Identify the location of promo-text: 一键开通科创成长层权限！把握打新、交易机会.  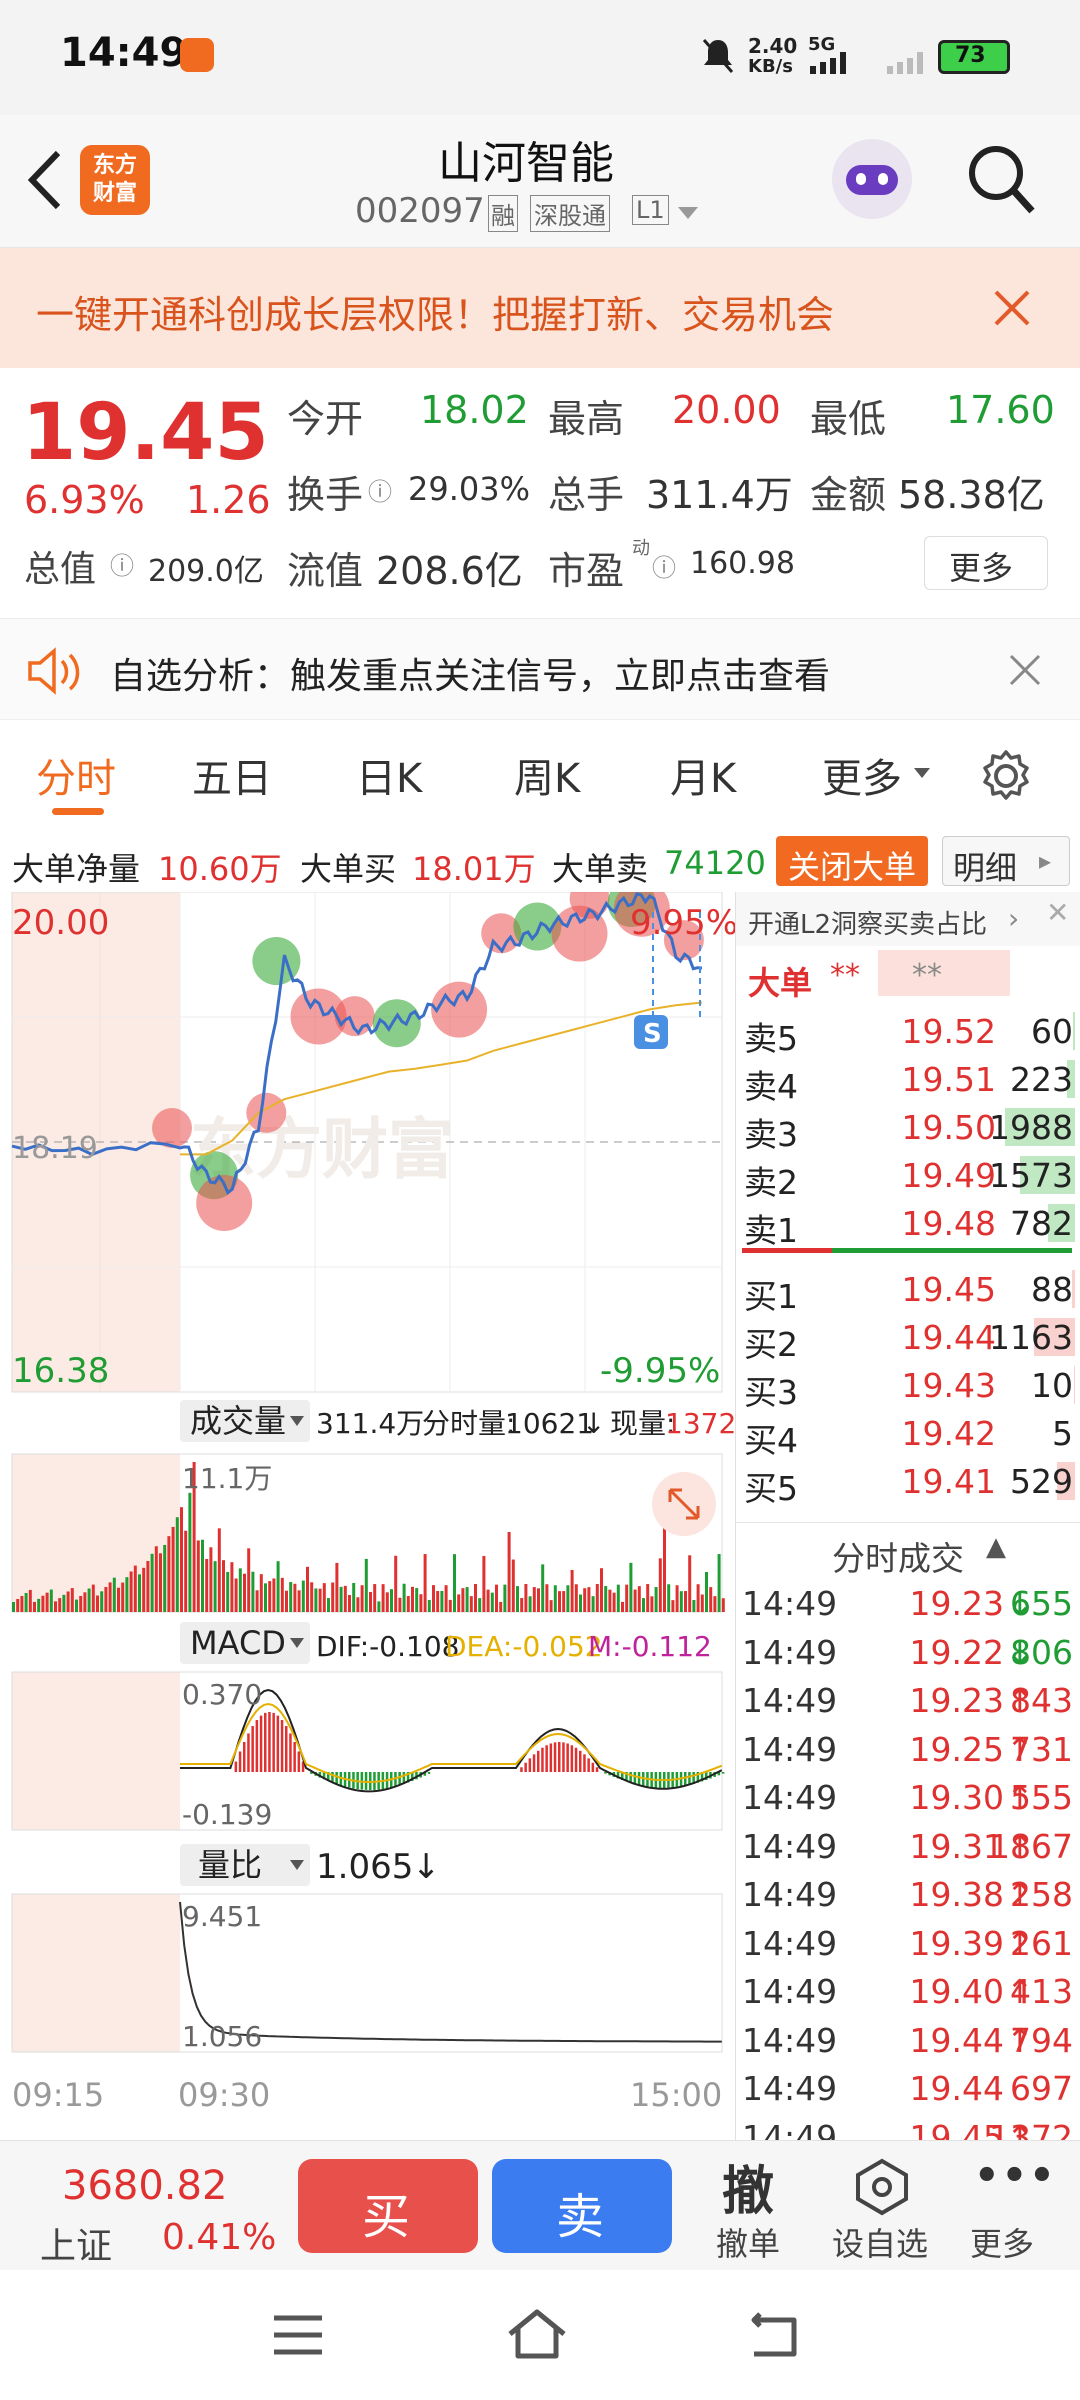
(435, 311).